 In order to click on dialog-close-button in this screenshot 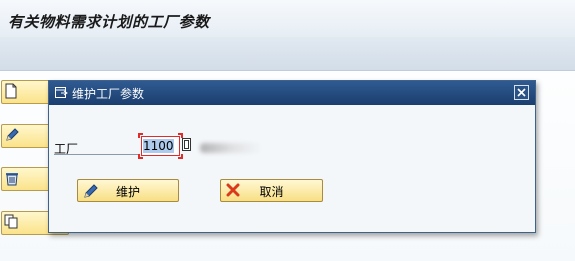, I will do `click(521, 92)`.